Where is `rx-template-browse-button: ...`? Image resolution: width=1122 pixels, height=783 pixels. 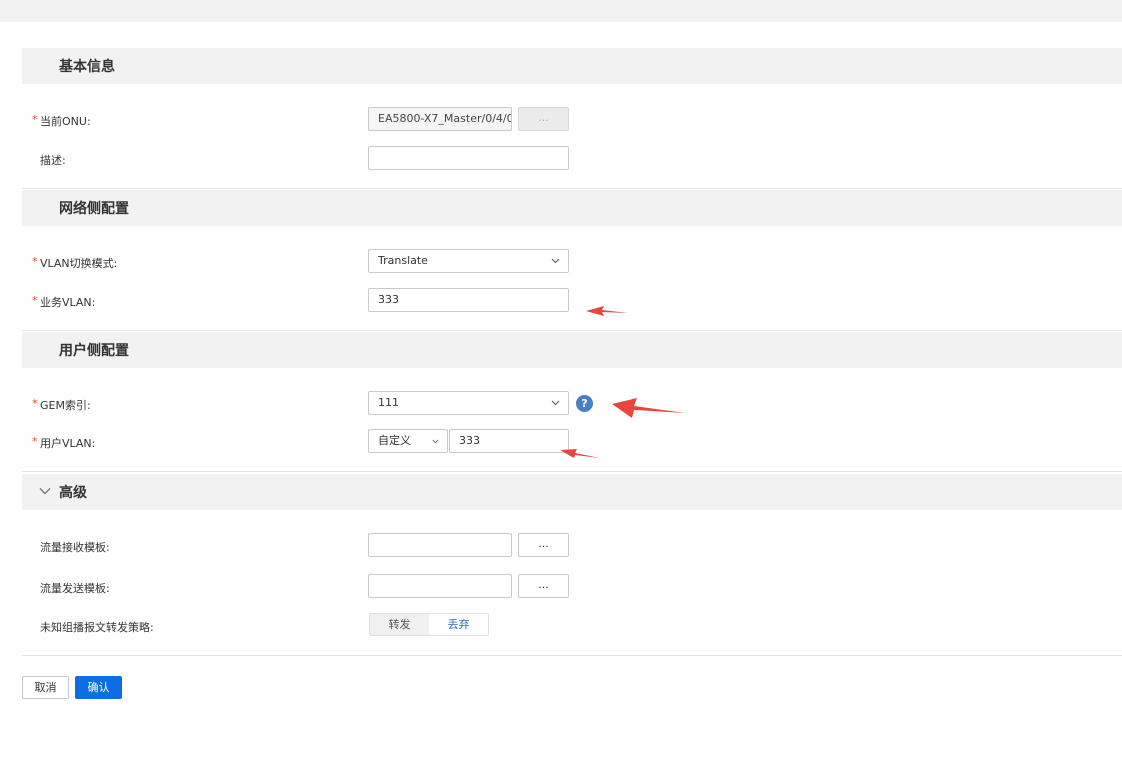
rx-template-browse-button: ... is located at coordinates (543, 545).